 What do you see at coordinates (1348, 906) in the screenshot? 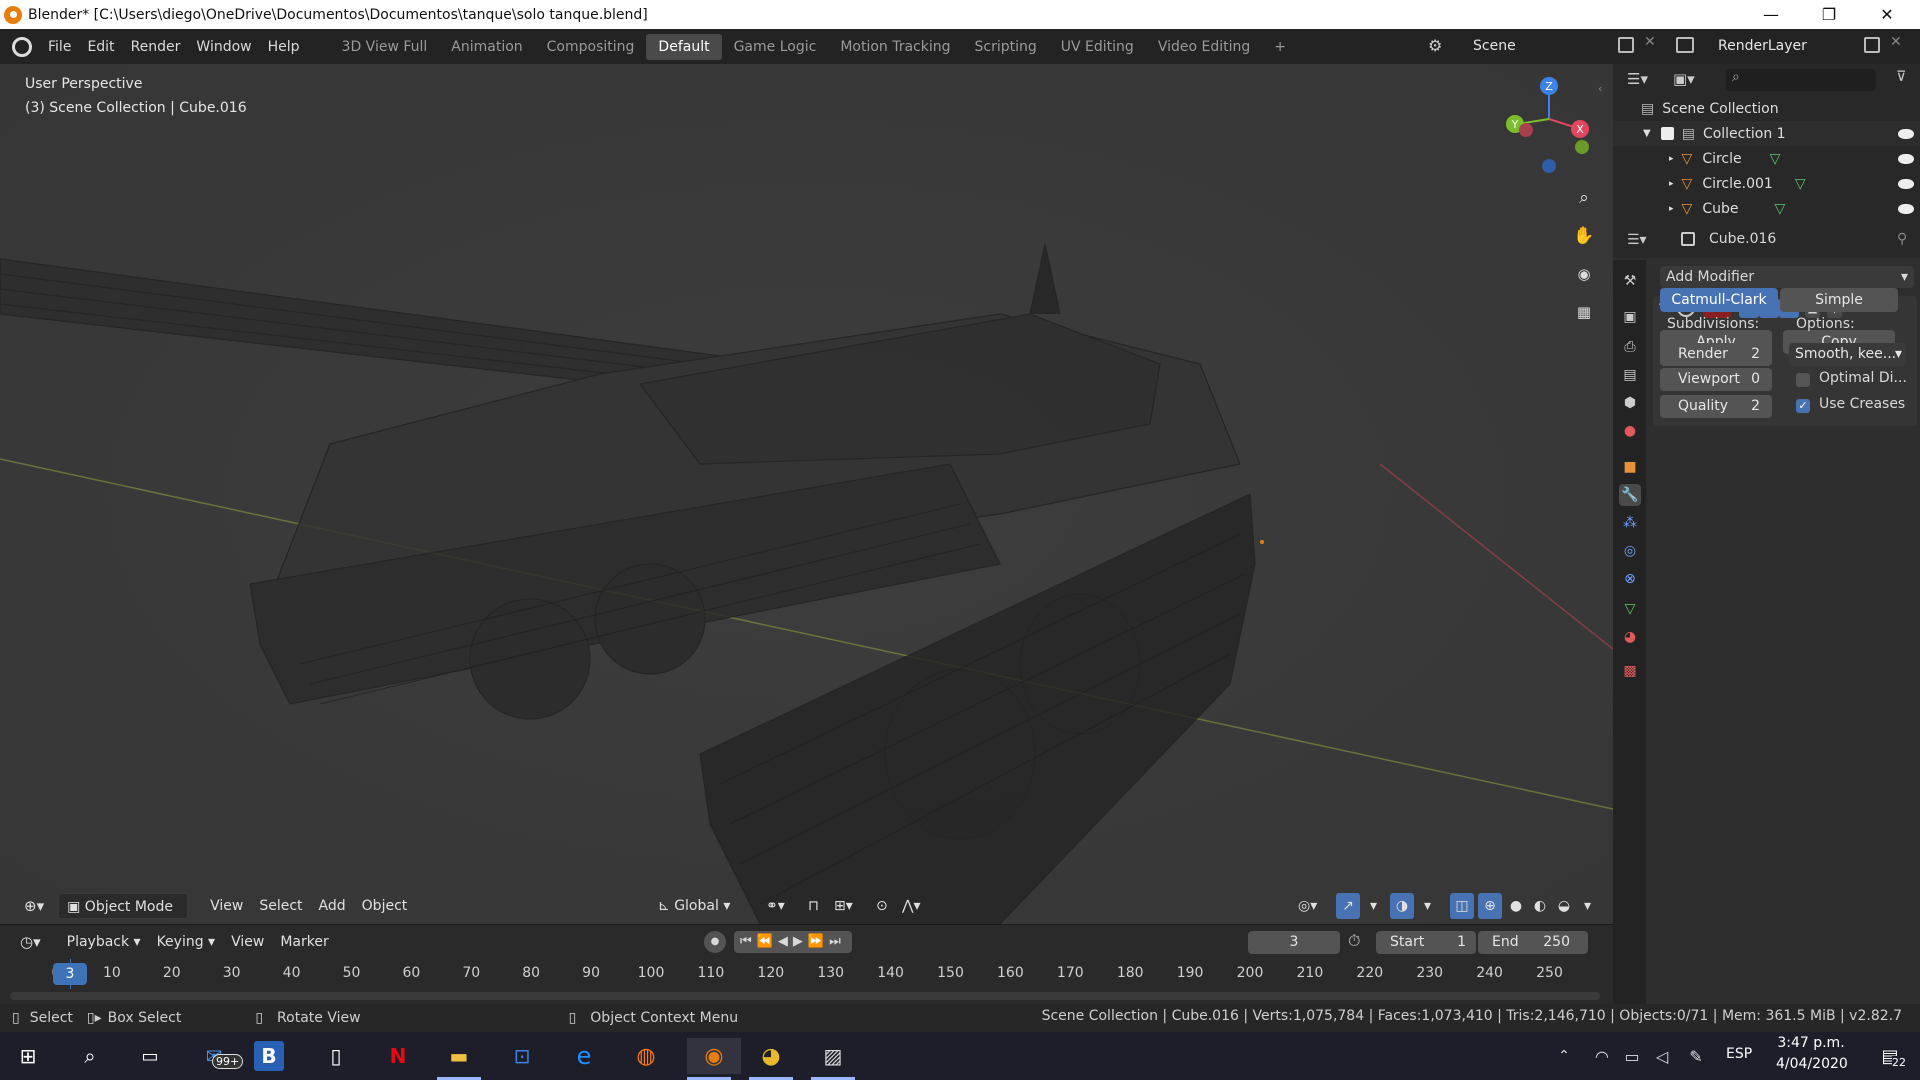
I see `gizmo-toggle-icon: ↗` at bounding box center [1348, 906].